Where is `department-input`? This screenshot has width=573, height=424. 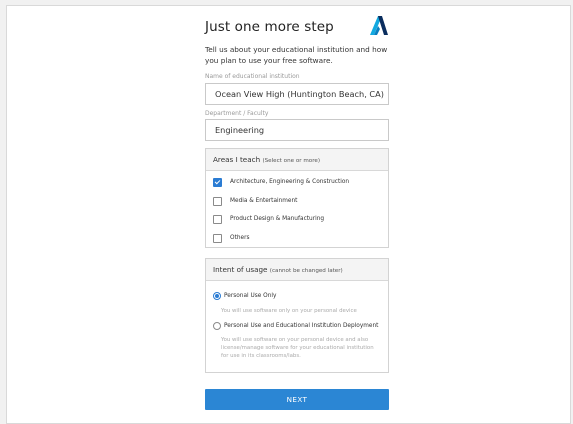
department-input is located at coordinates (297, 130).